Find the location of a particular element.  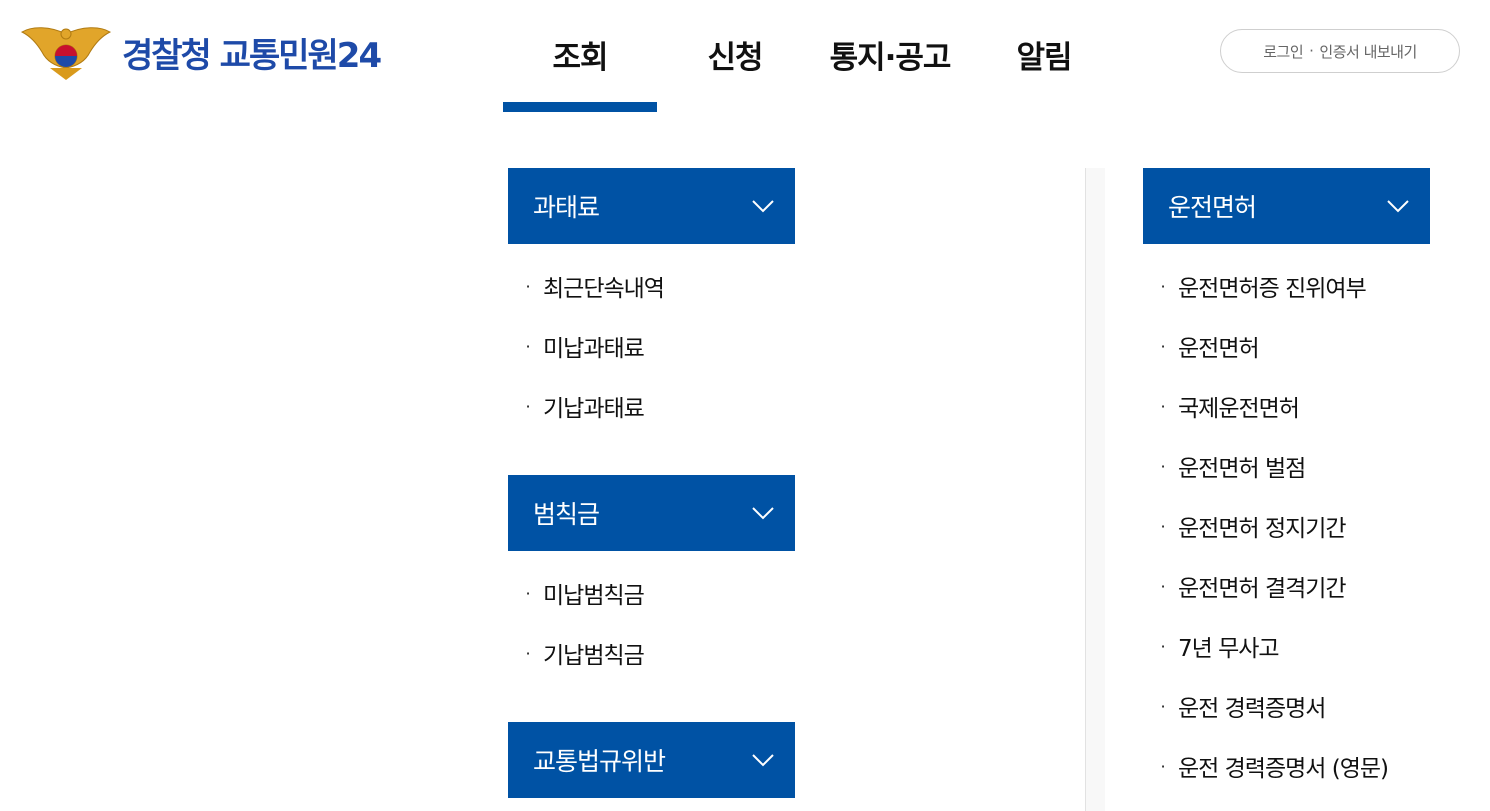

column-divider is located at coordinates (1095, 489).